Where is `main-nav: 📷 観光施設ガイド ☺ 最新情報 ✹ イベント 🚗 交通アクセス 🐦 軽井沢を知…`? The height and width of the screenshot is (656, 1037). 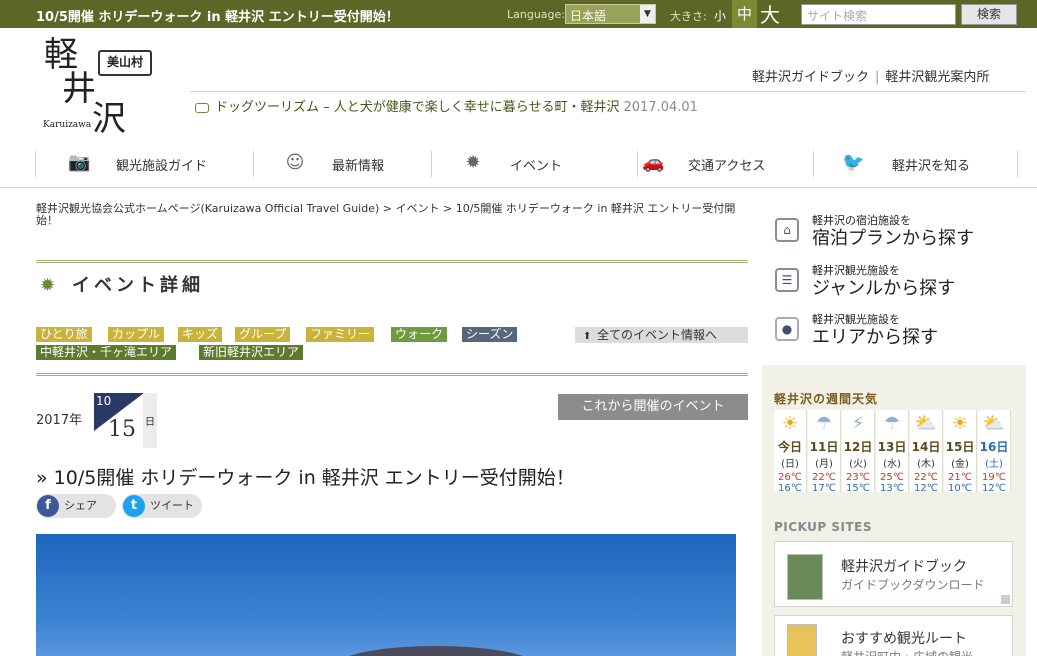
main-nav: 📷 観光施設ガイド ☺ 最新情報 ✹ イベント 🚗 交通アクセス 🐦 軽井沢を知… is located at coordinates (527, 164).